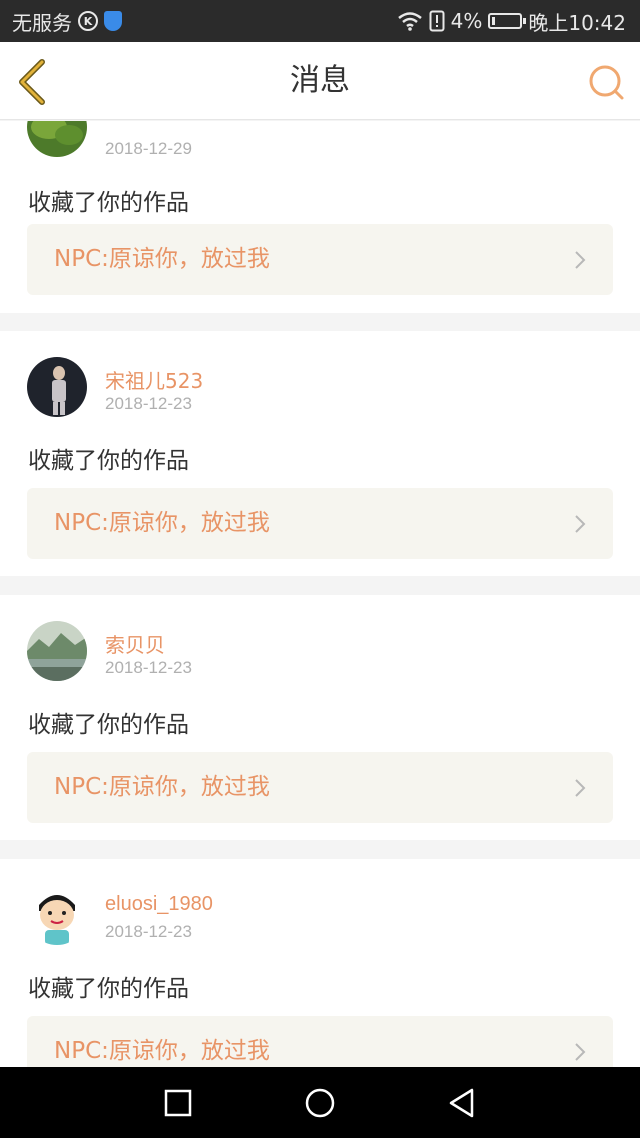 The width and height of the screenshot is (640, 1138). Describe the element at coordinates (462, 1103) in the screenshot. I see `triangle-back-icon` at that location.